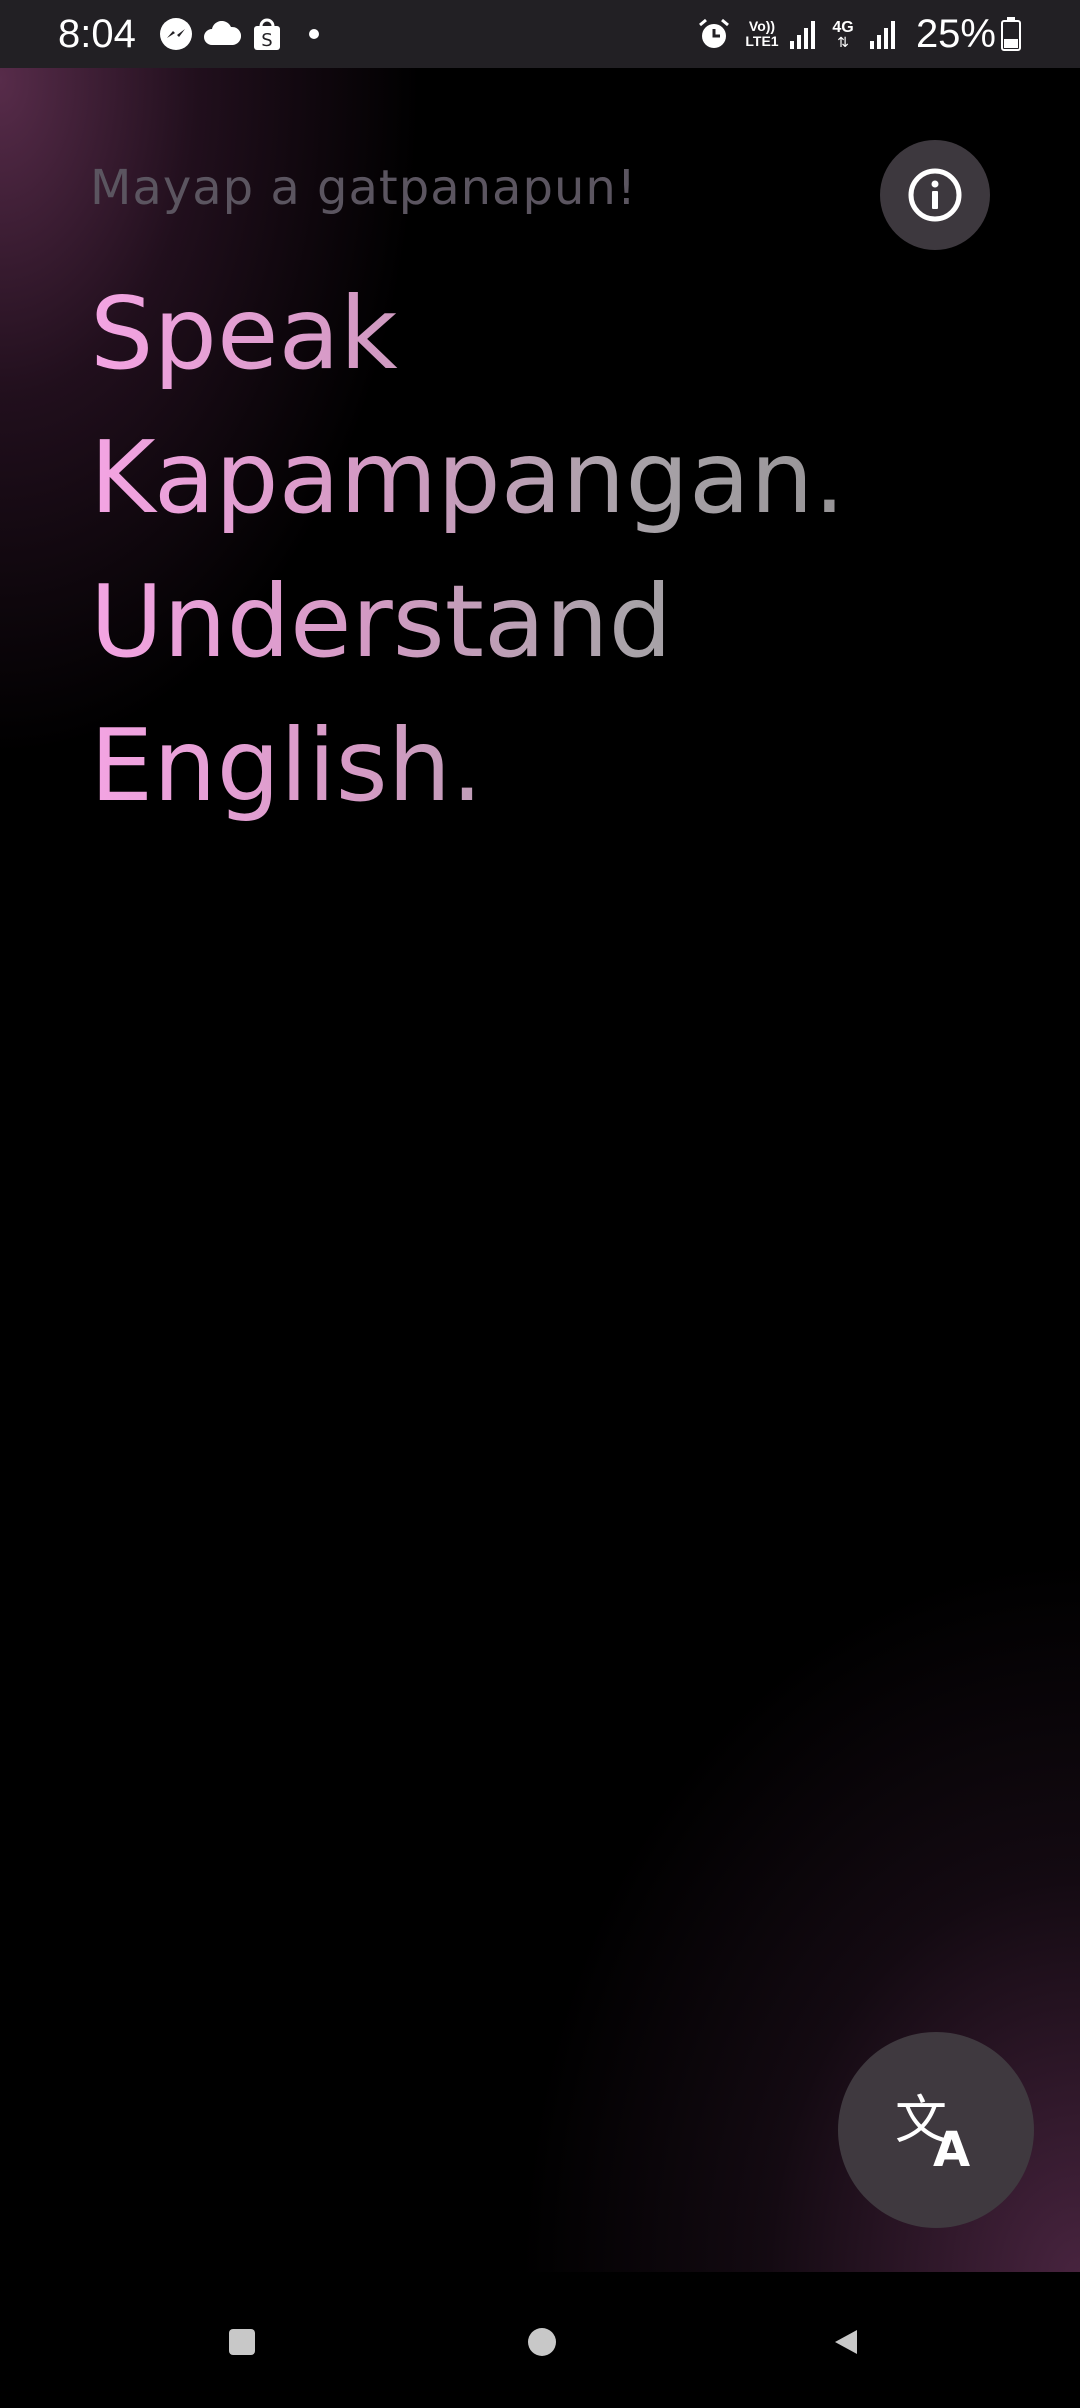 The image size is (1080, 2408). I want to click on status-bar: 8:04 S Vo)) LTE1 4G ⇅ 25%, so click(540, 34).